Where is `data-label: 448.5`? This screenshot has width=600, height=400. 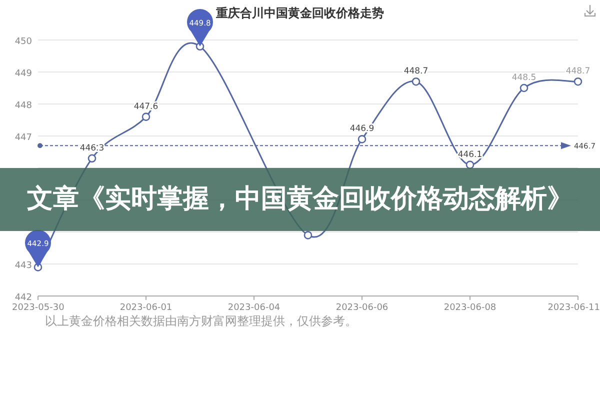
data-label: 448.5 is located at coordinates (524, 78).